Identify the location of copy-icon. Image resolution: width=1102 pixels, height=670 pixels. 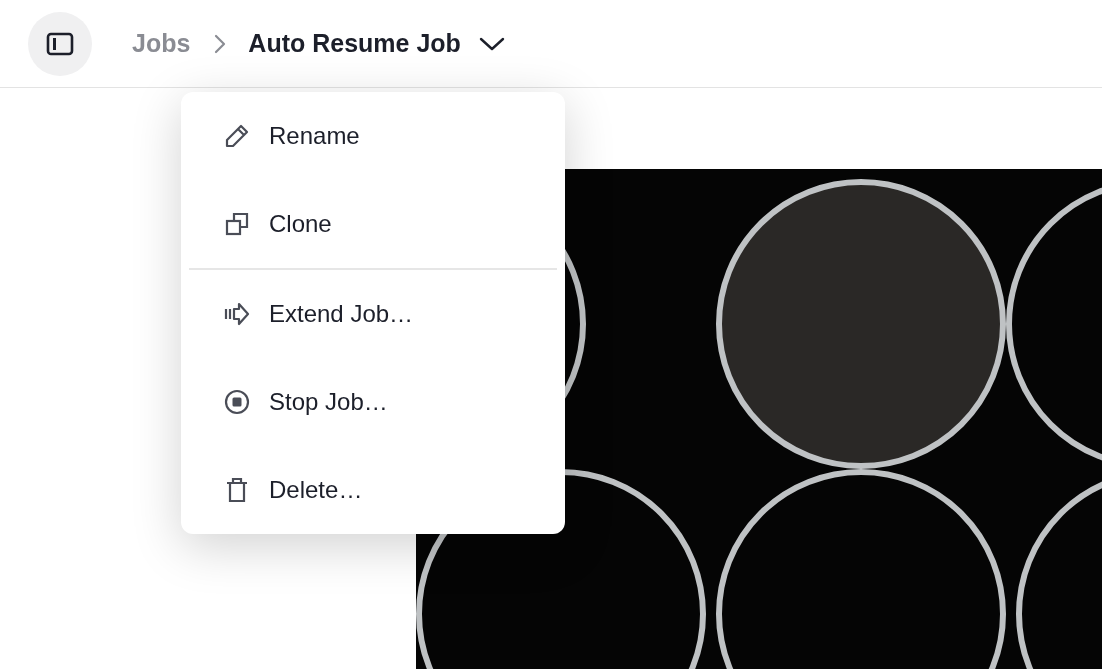
(237, 224).